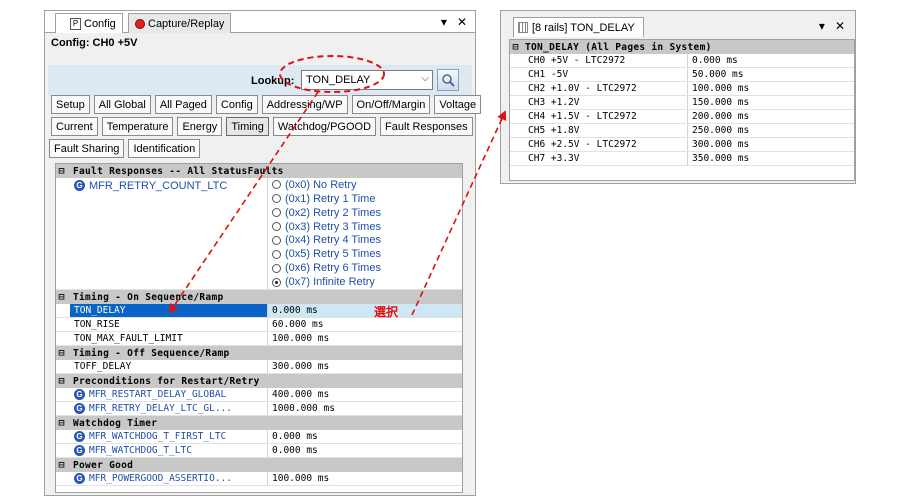 The width and height of the screenshot is (900, 500). What do you see at coordinates (137, 126) in the screenshot?
I see `temperature-button: Temperature` at bounding box center [137, 126].